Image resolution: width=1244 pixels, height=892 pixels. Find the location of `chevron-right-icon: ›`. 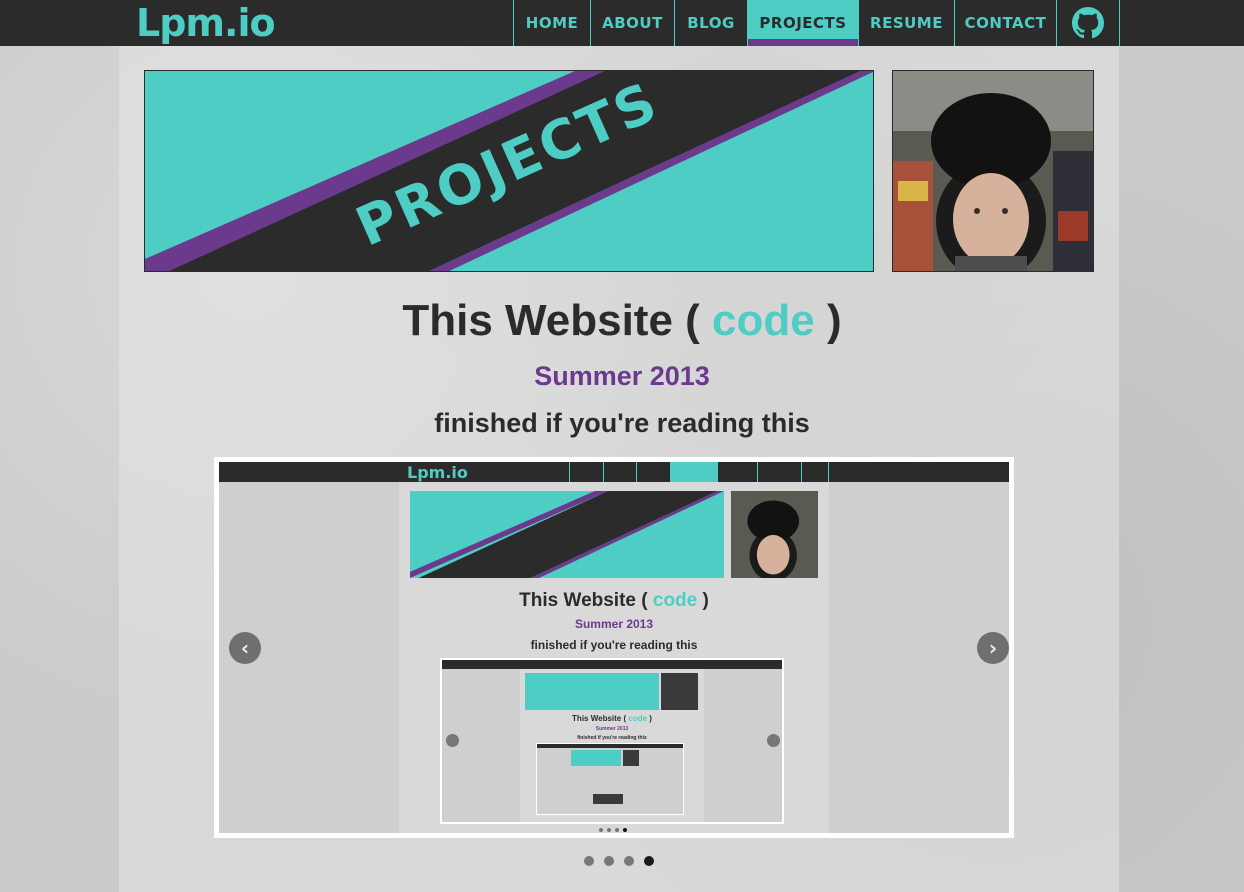

chevron-right-icon: › is located at coordinates (993, 648).